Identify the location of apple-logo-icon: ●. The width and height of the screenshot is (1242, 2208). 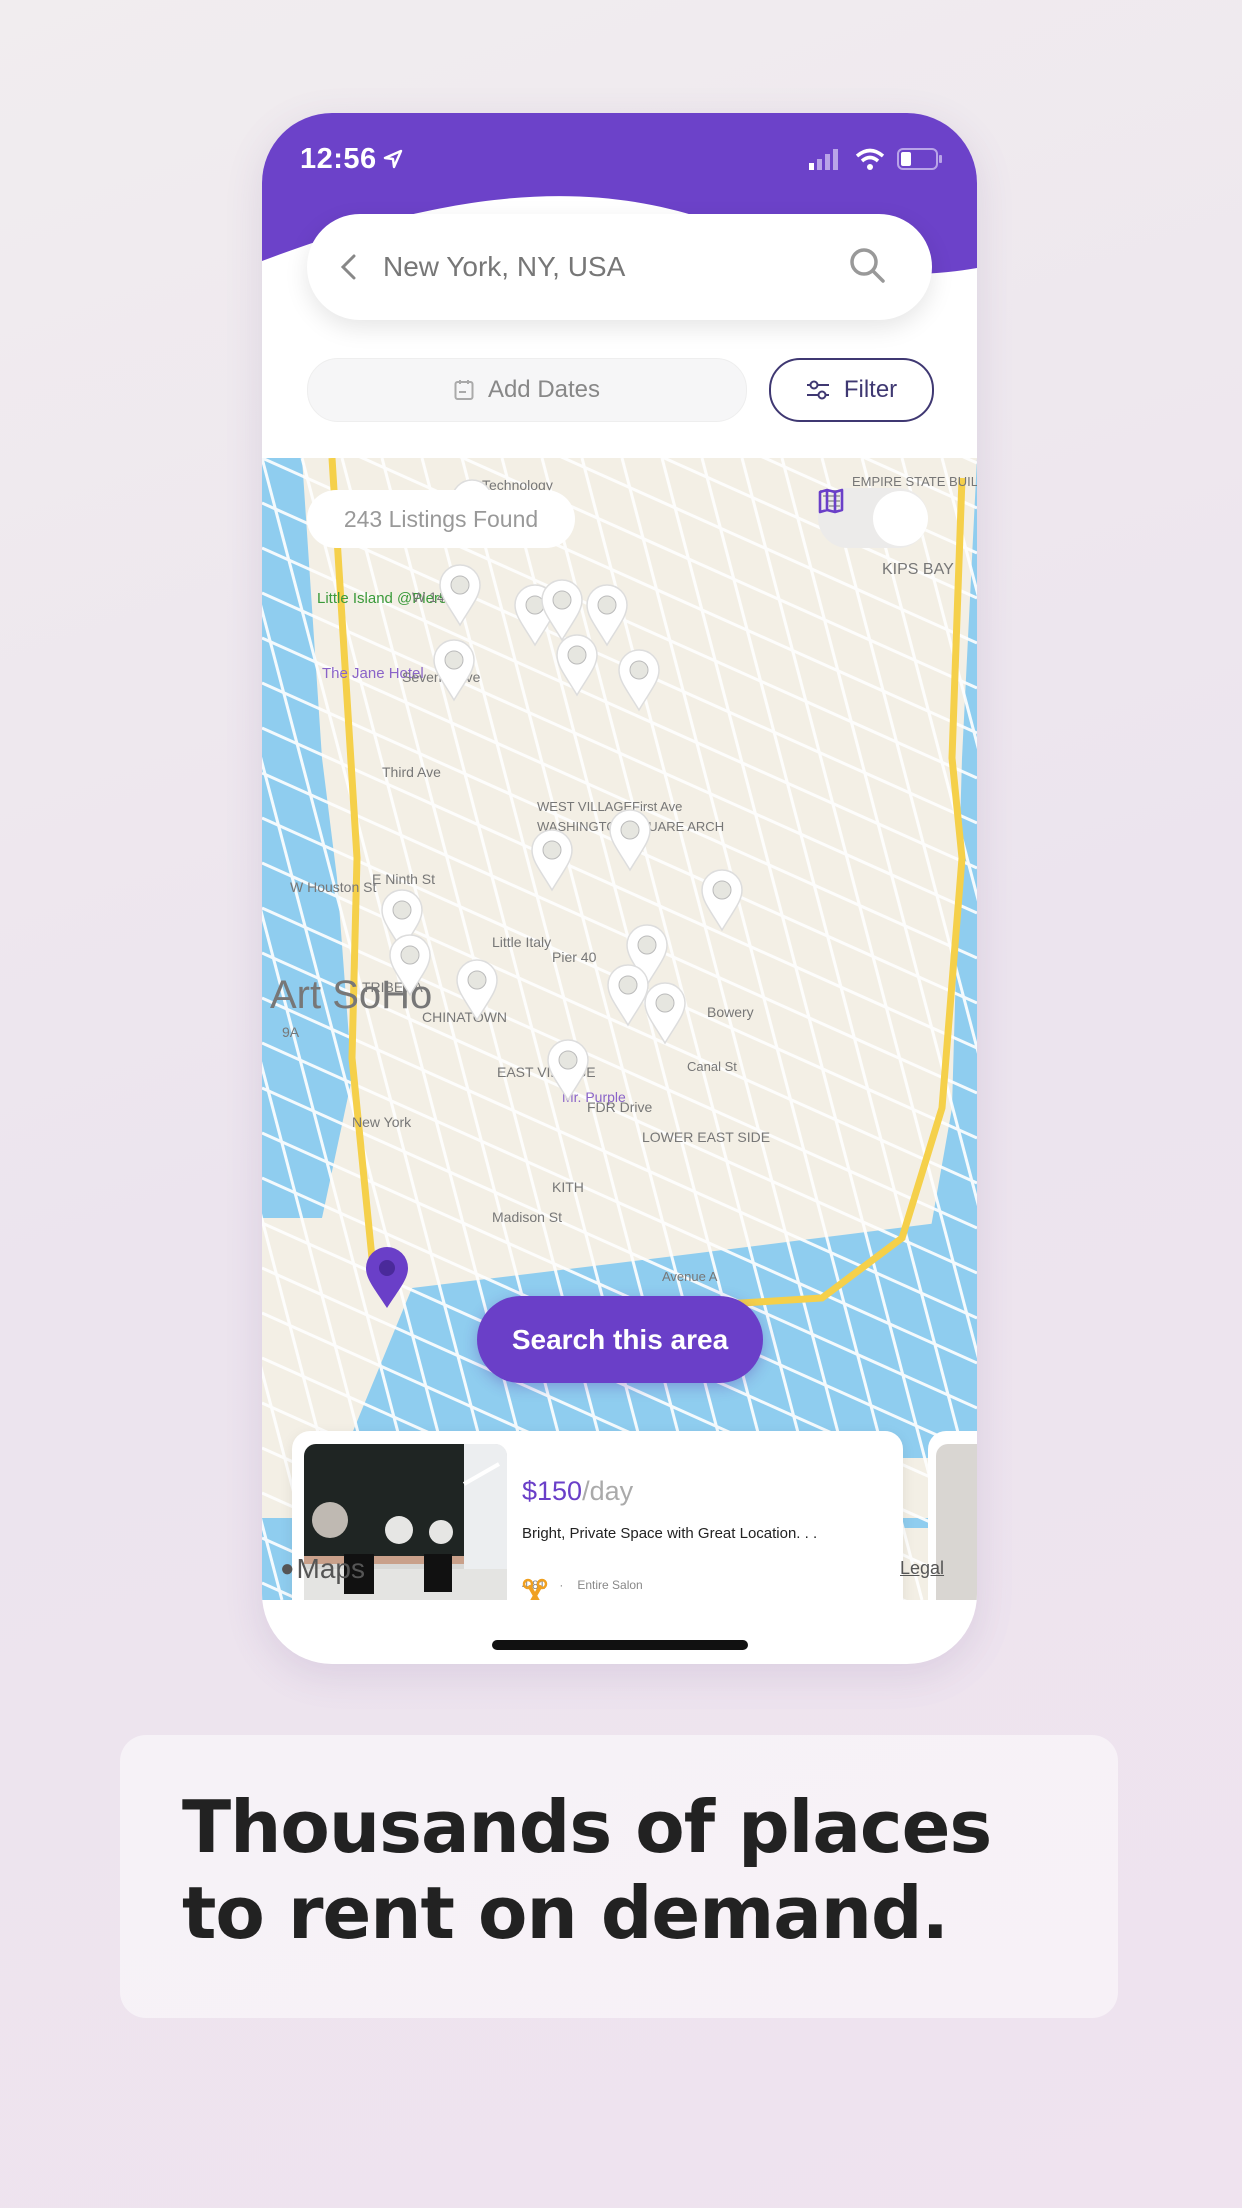
(287, 1568).